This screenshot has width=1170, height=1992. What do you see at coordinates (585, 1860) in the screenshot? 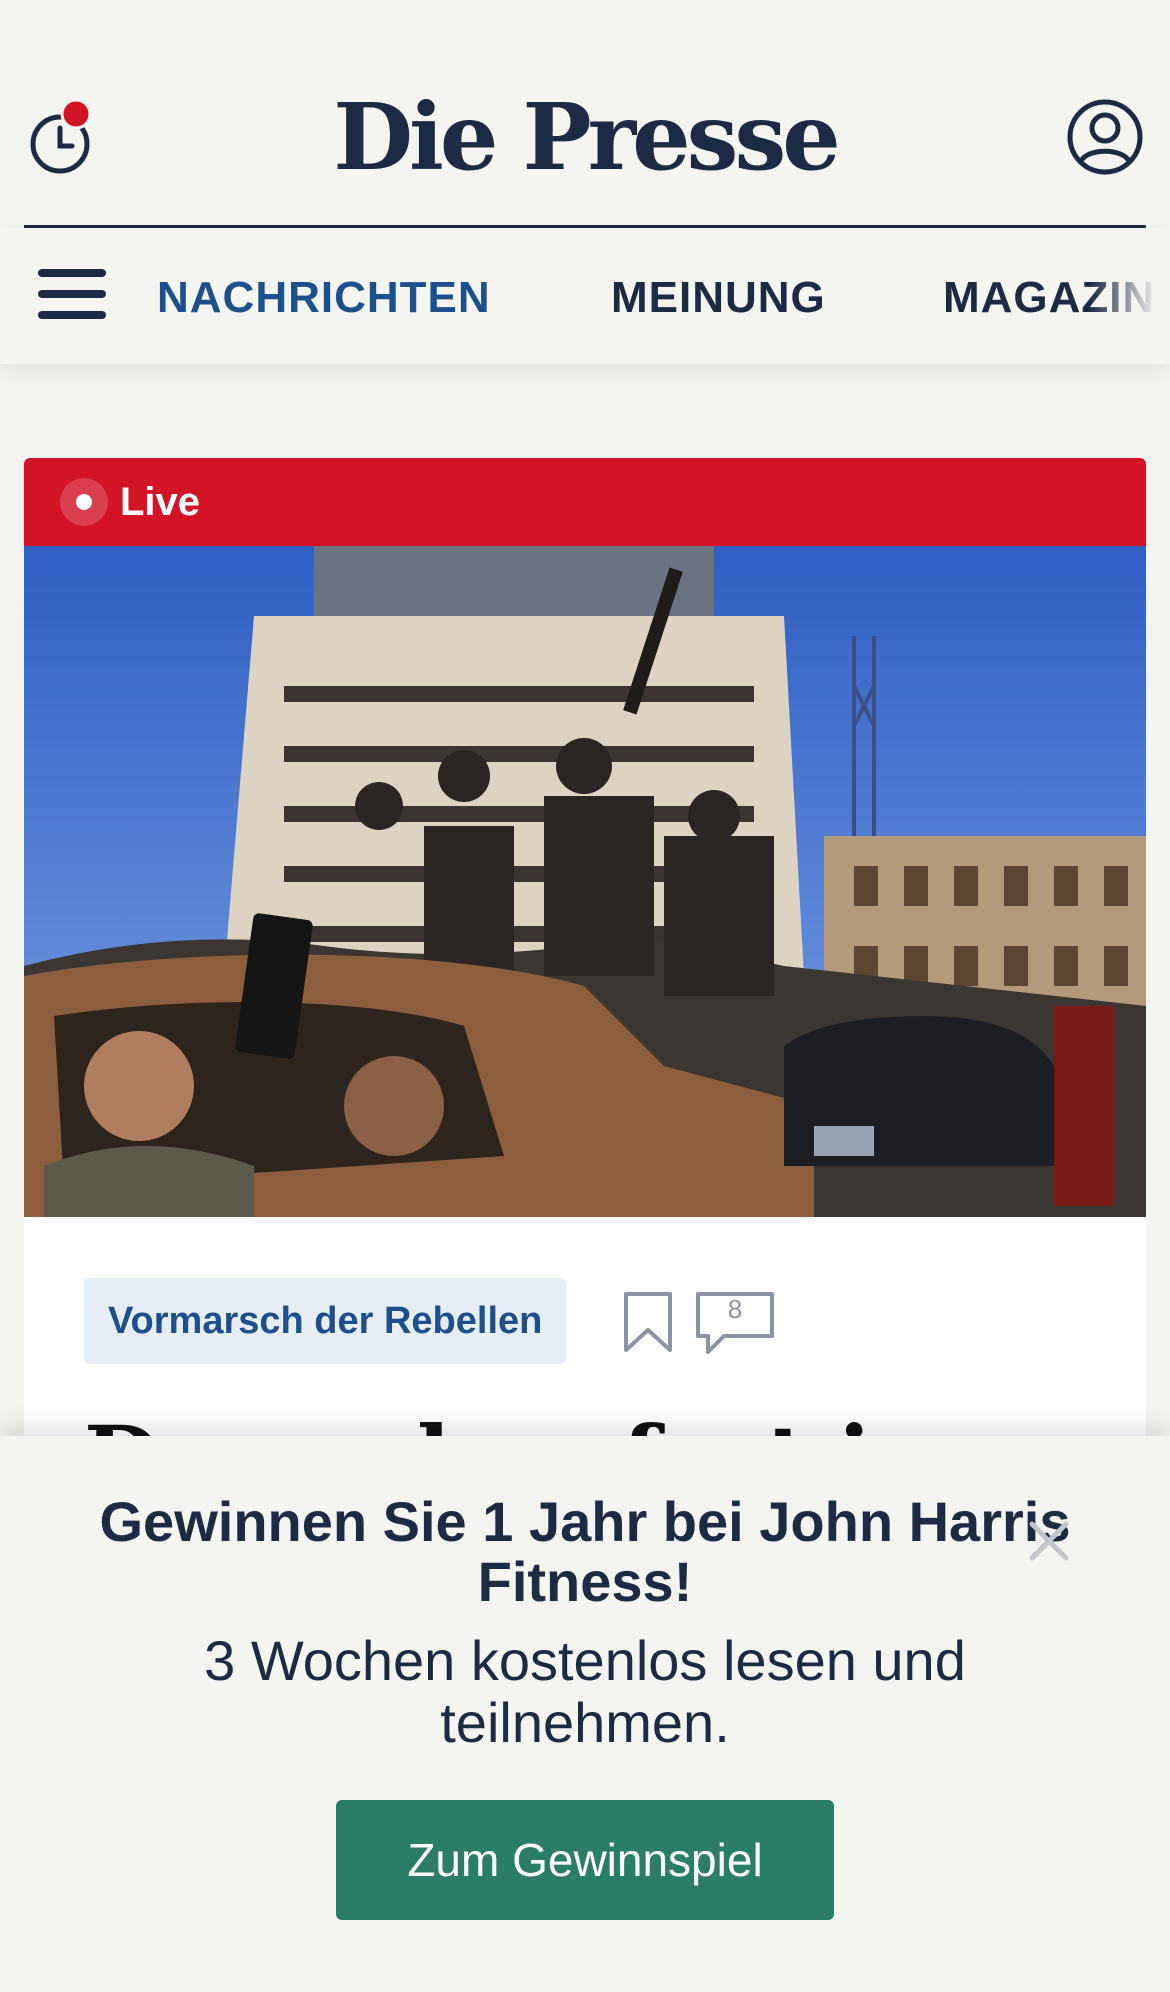
I see `gewinnspiel-button: Zum Gewinnspiel` at bounding box center [585, 1860].